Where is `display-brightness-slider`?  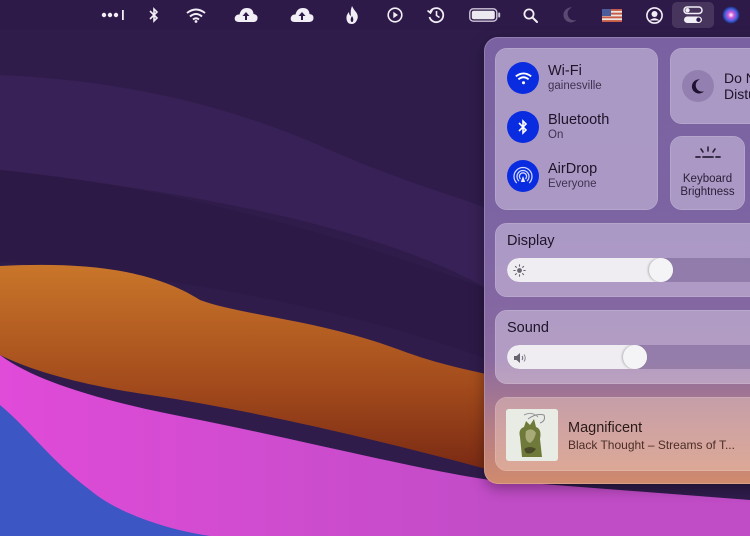 display-brightness-slider is located at coordinates (628, 270).